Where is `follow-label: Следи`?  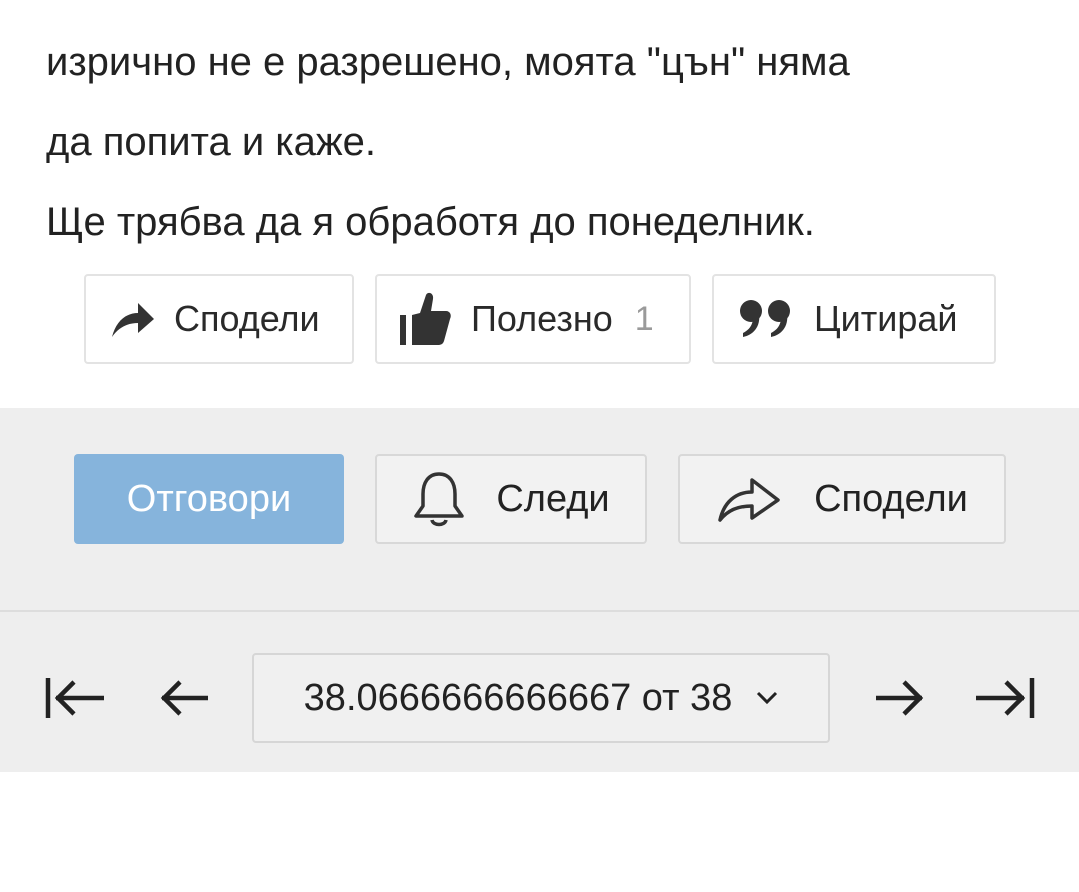
follow-label: Следи is located at coordinates (553, 498).